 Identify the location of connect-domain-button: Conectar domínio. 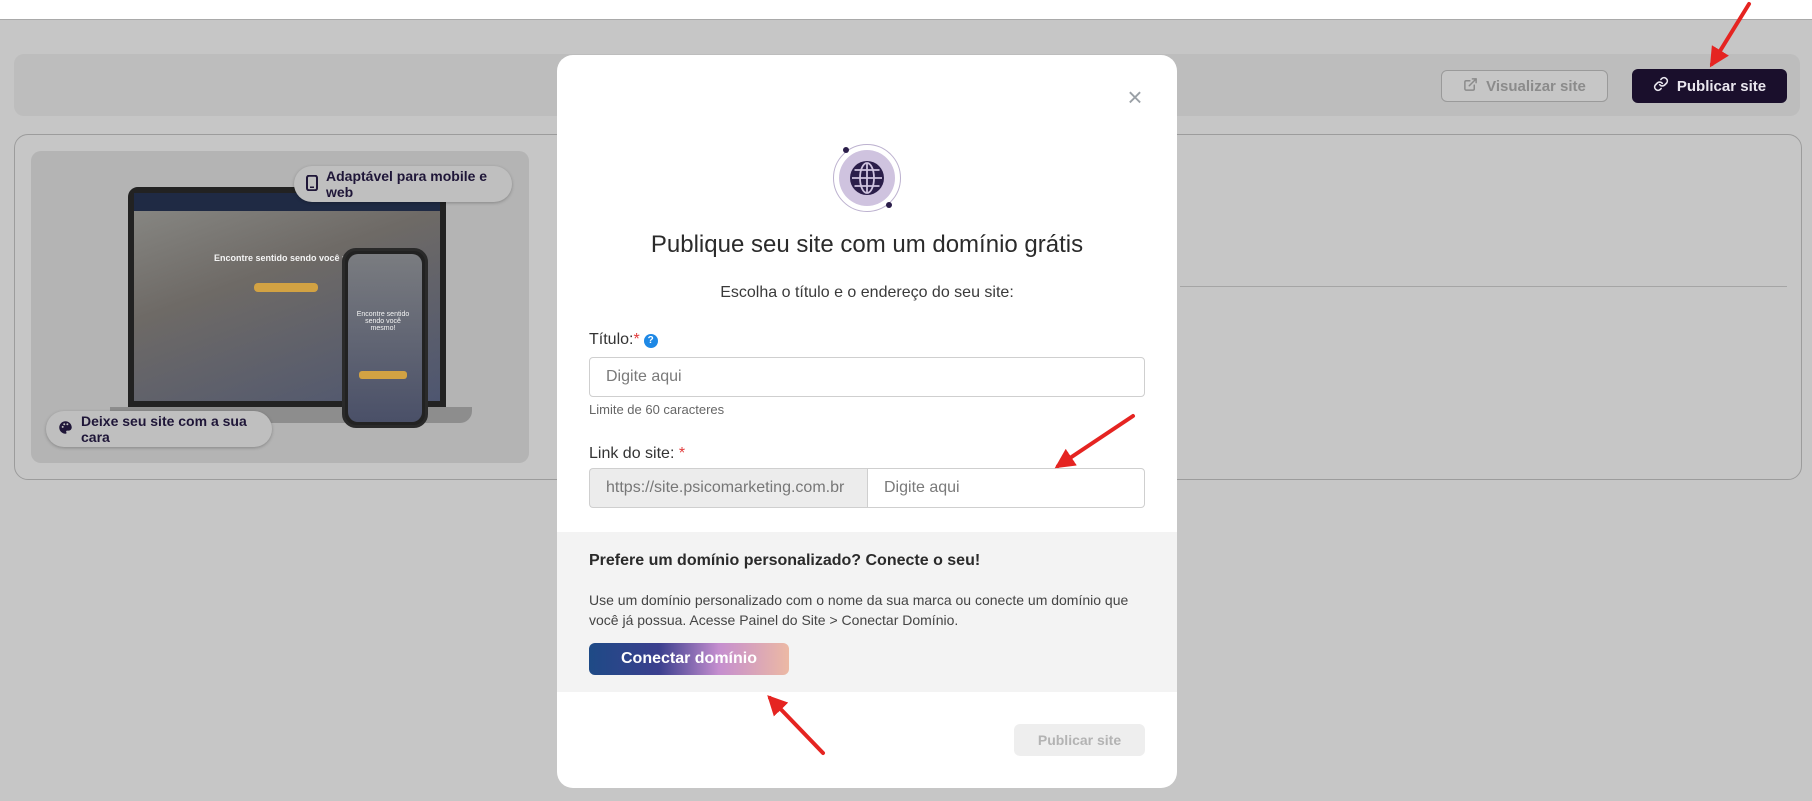
(689, 659).